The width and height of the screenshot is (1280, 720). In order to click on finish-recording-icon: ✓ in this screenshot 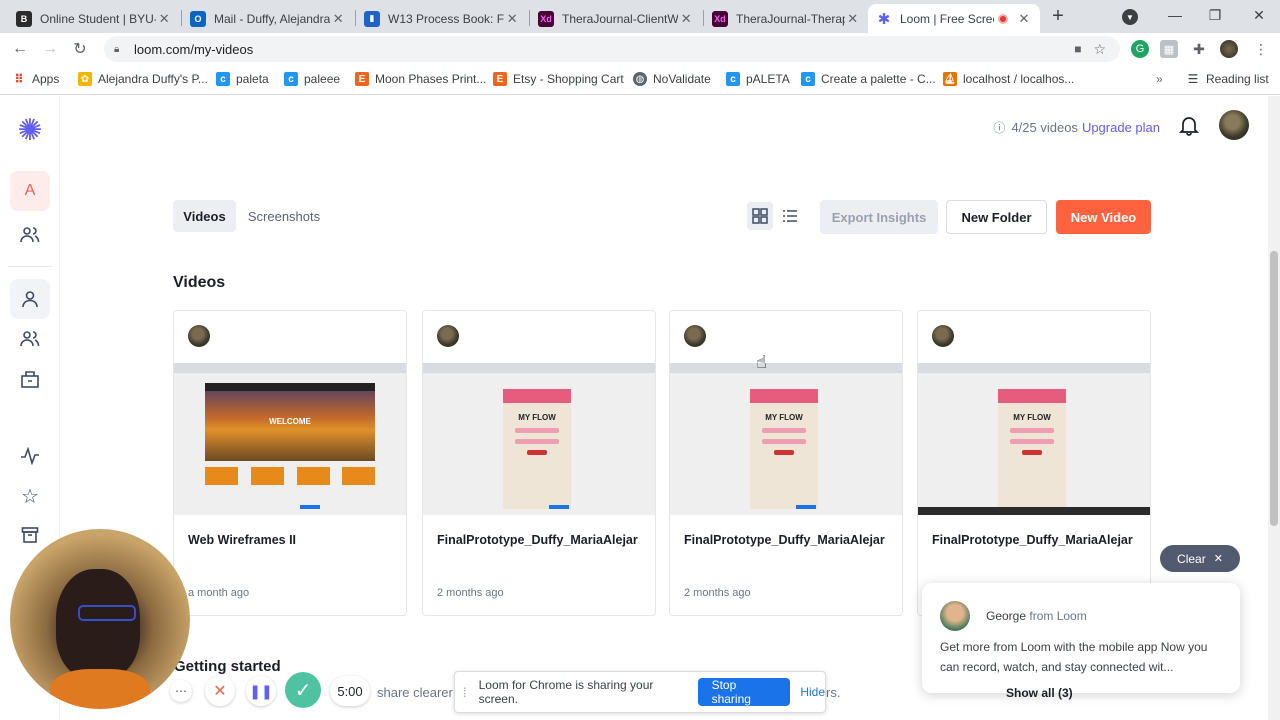, I will do `click(303, 690)`.